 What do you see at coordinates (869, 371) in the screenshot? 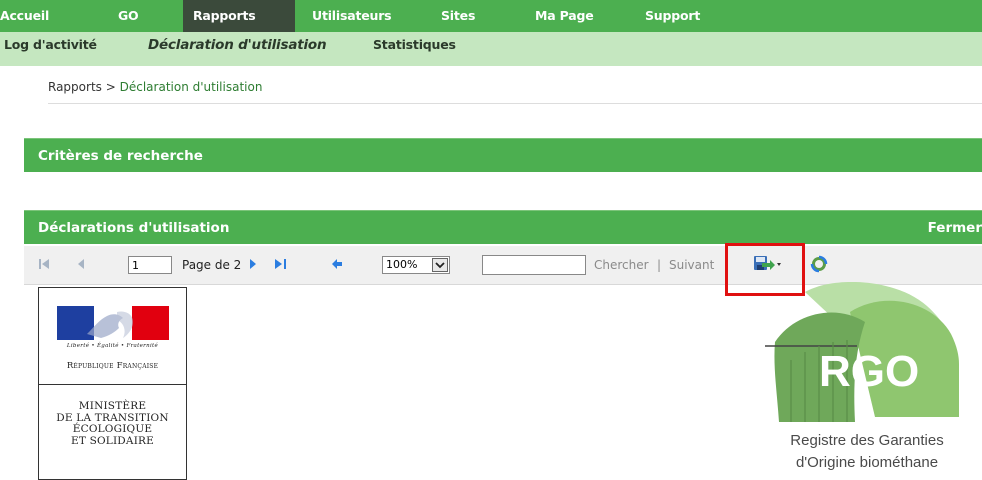
I see `rgo-logo-text: RGO` at bounding box center [869, 371].